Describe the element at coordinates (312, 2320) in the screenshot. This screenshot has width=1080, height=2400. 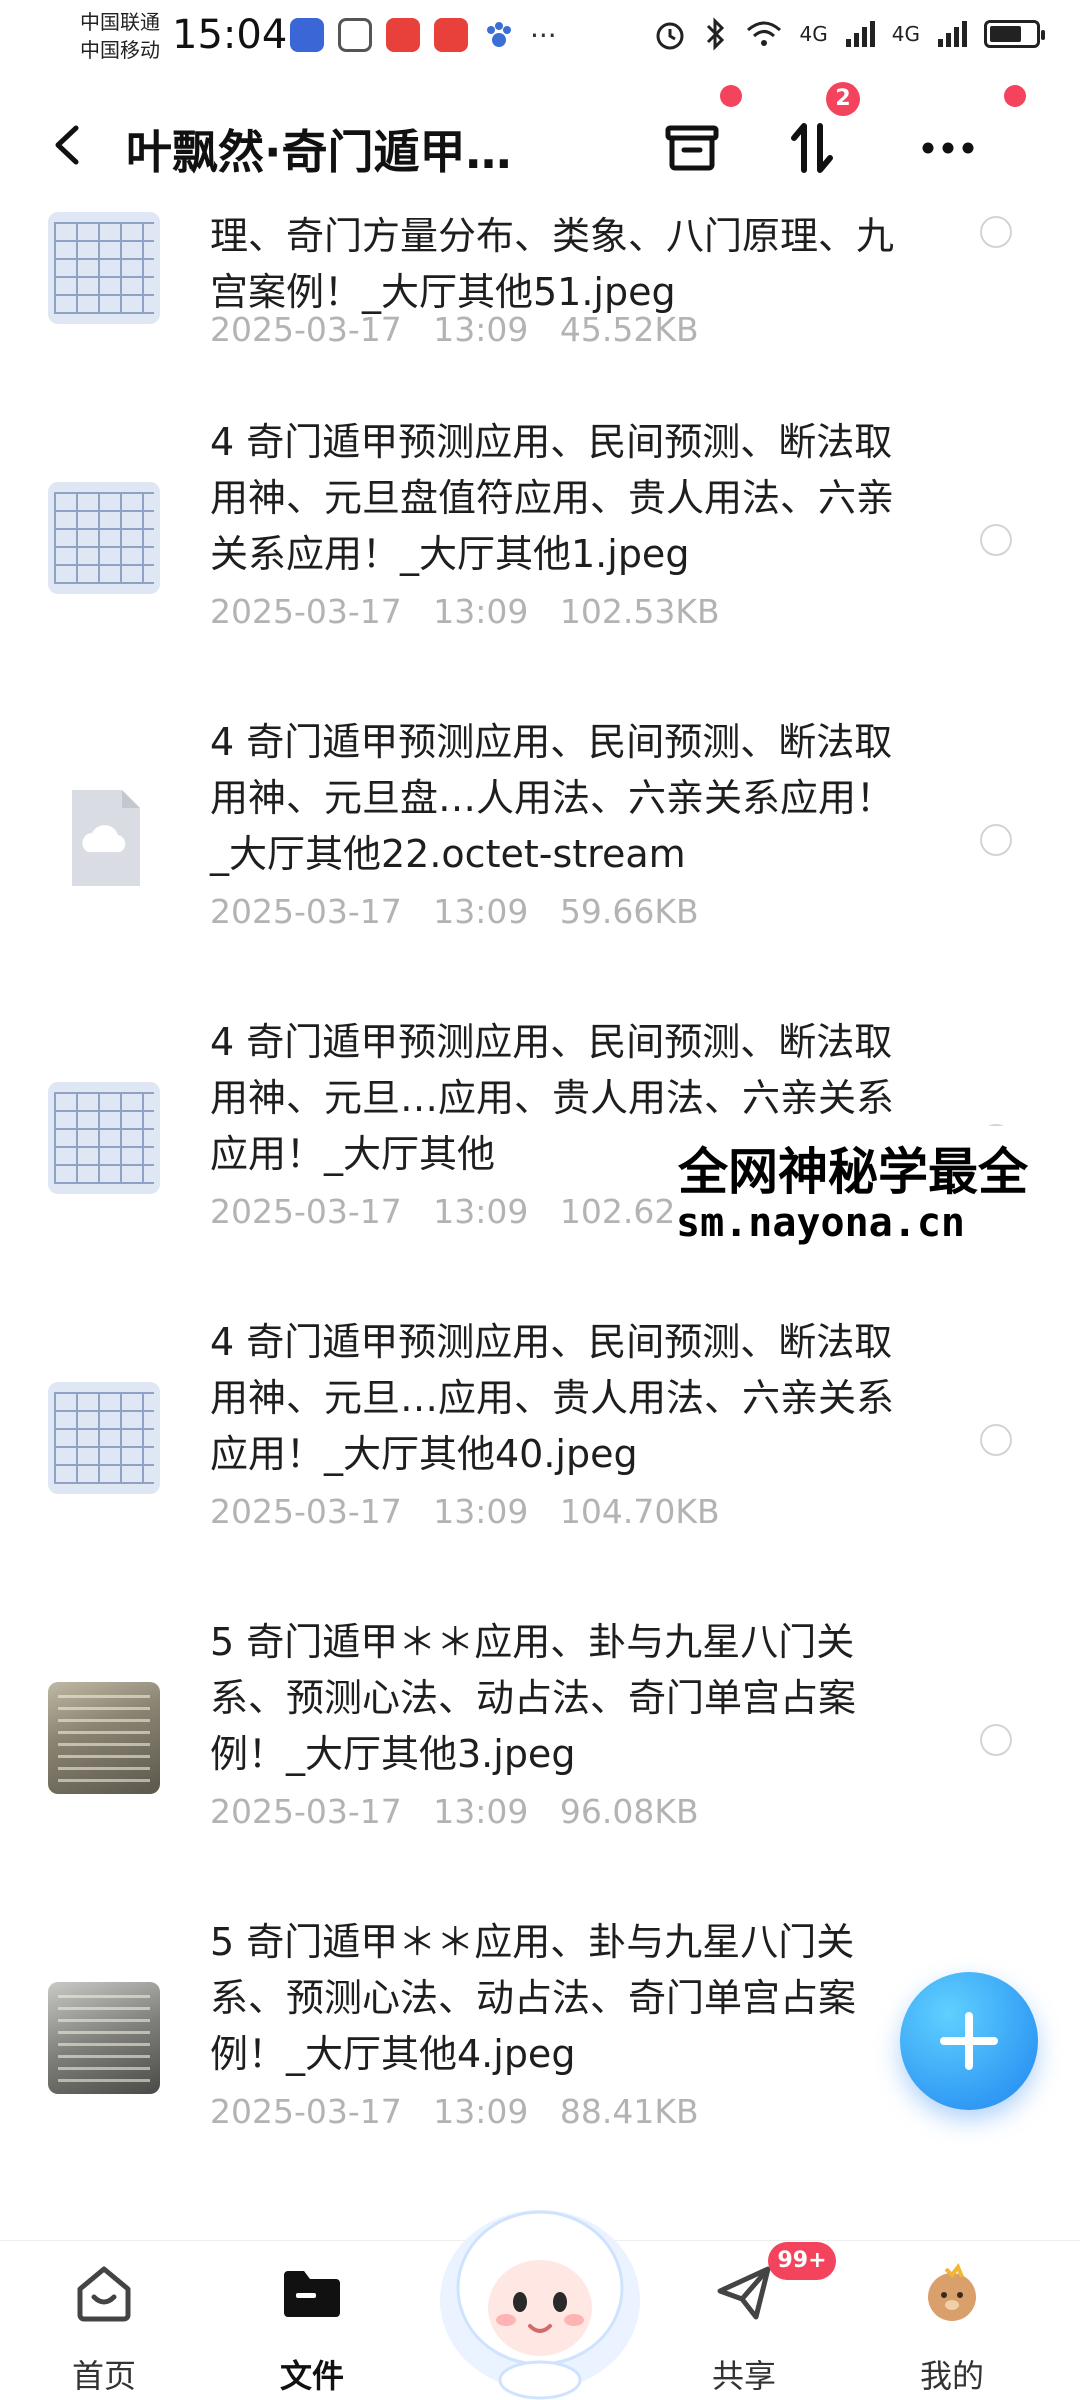
I see `nav-files: 文件` at that location.